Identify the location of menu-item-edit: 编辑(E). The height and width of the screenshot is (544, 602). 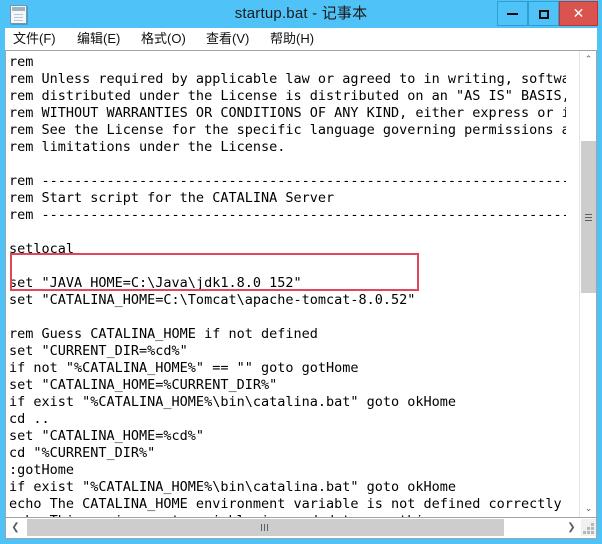
(98, 39).